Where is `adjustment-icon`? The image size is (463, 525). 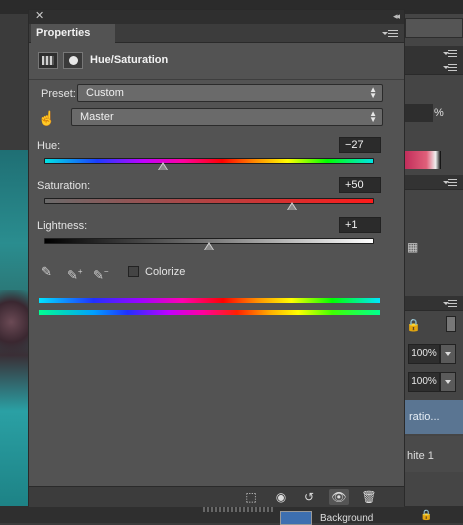
adjustment-icon is located at coordinates (48, 60).